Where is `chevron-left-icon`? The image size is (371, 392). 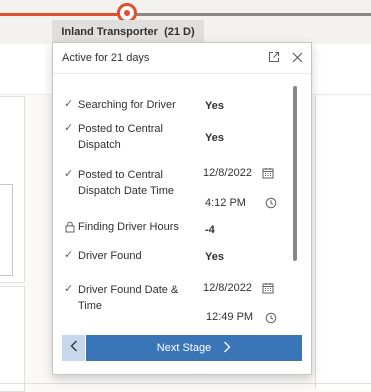
chevron-left-icon is located at coordinates (74, 348).